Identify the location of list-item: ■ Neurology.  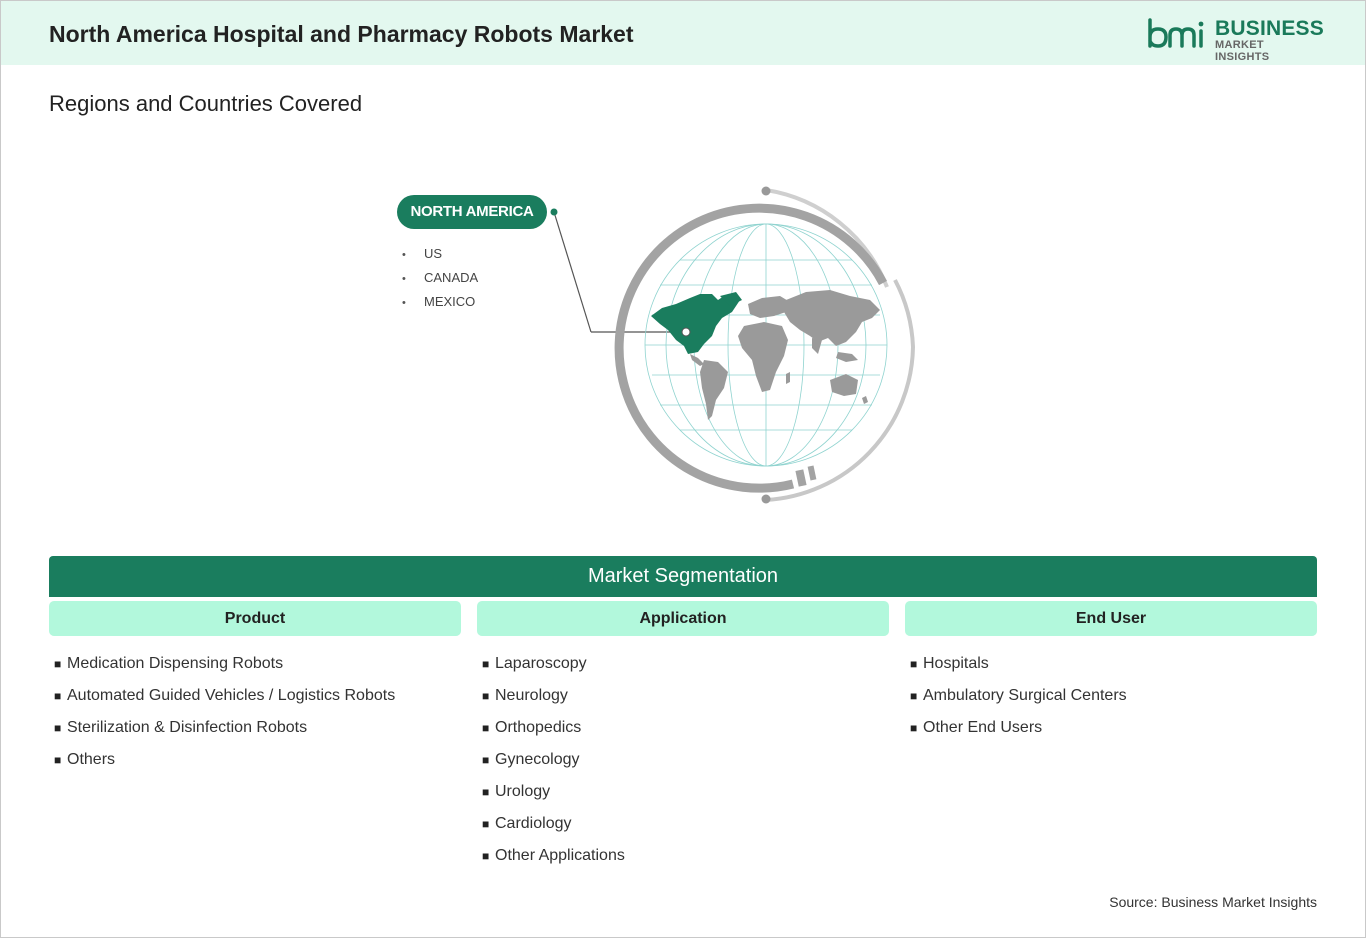
(553, 701).